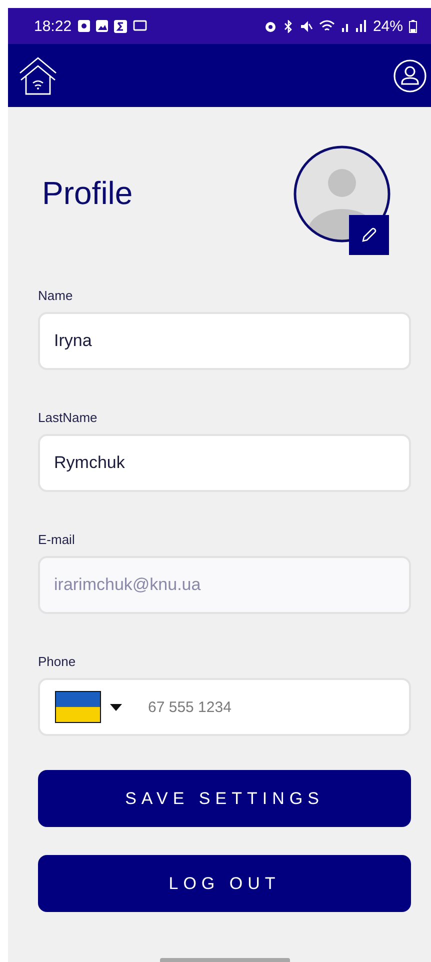 This screenshot has height=962, width=431. What do you see at coordinates (410, 75) in the screenshot?
I see `account-icon` at bounding box center [410, 75].